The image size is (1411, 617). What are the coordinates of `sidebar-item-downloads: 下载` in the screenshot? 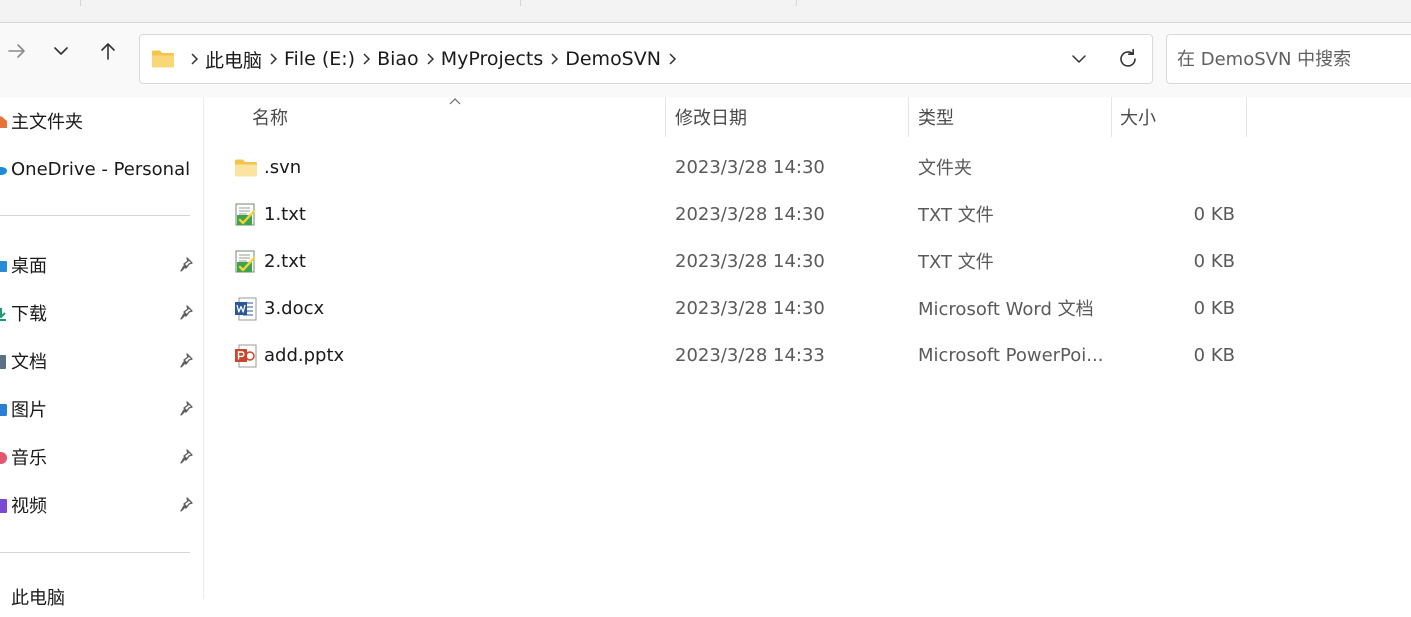 It's located at (102, 313).